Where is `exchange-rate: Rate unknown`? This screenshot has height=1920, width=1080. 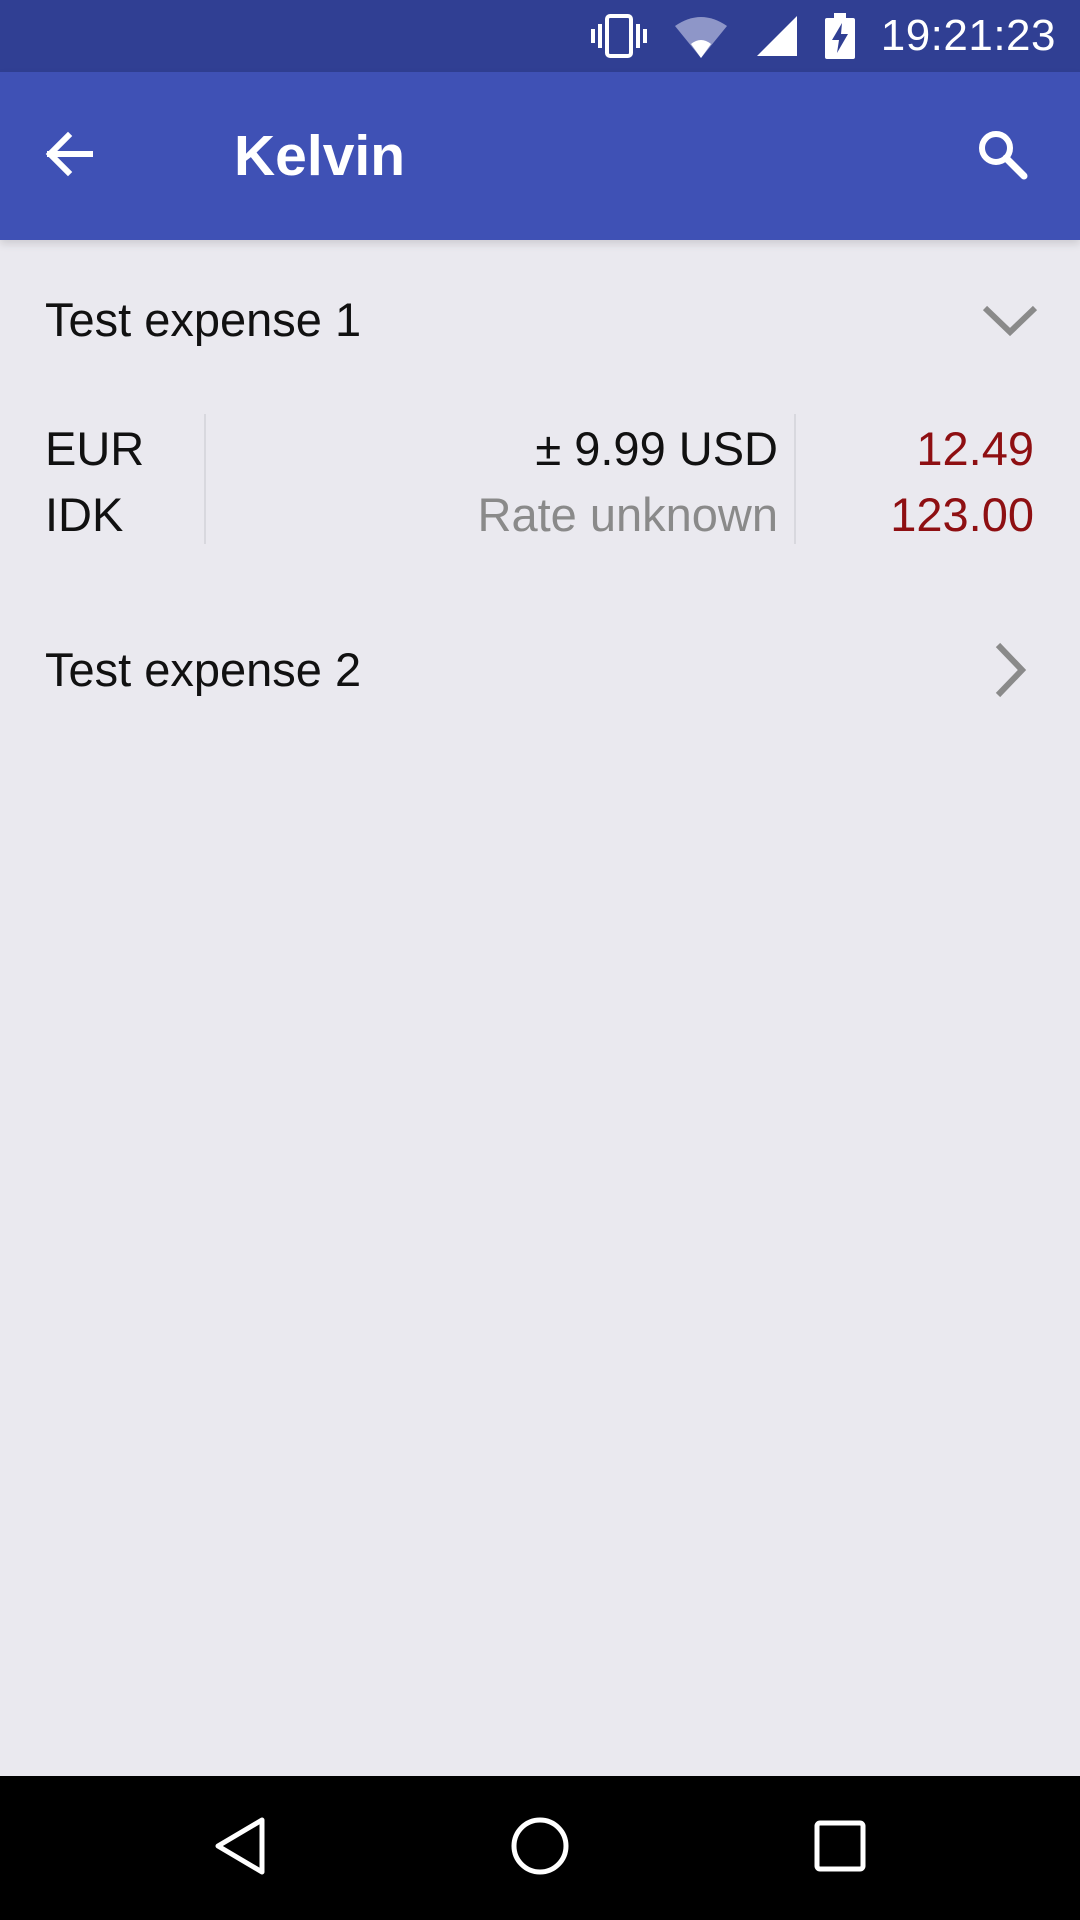 exchange-rate: Rate unknown is located at coordinates (627, 514).